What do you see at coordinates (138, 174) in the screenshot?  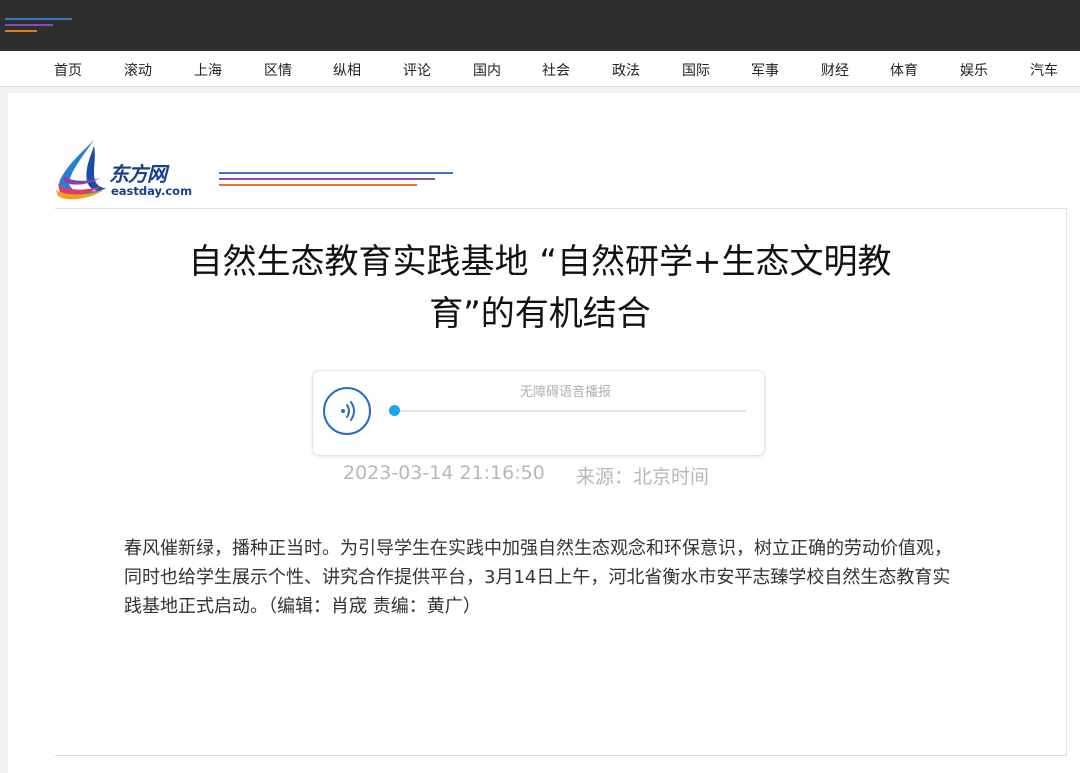 I see `logo-name: 东方网` at bounding box center [138, 174].